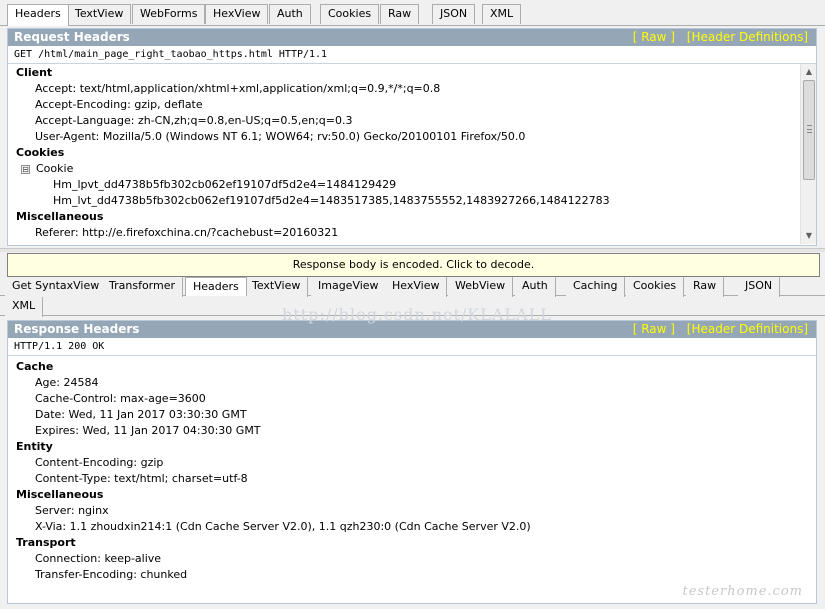 The width and height of the screenshot is (825, 609). I want to click on header-server: Server: nginx, so click(412, 511).